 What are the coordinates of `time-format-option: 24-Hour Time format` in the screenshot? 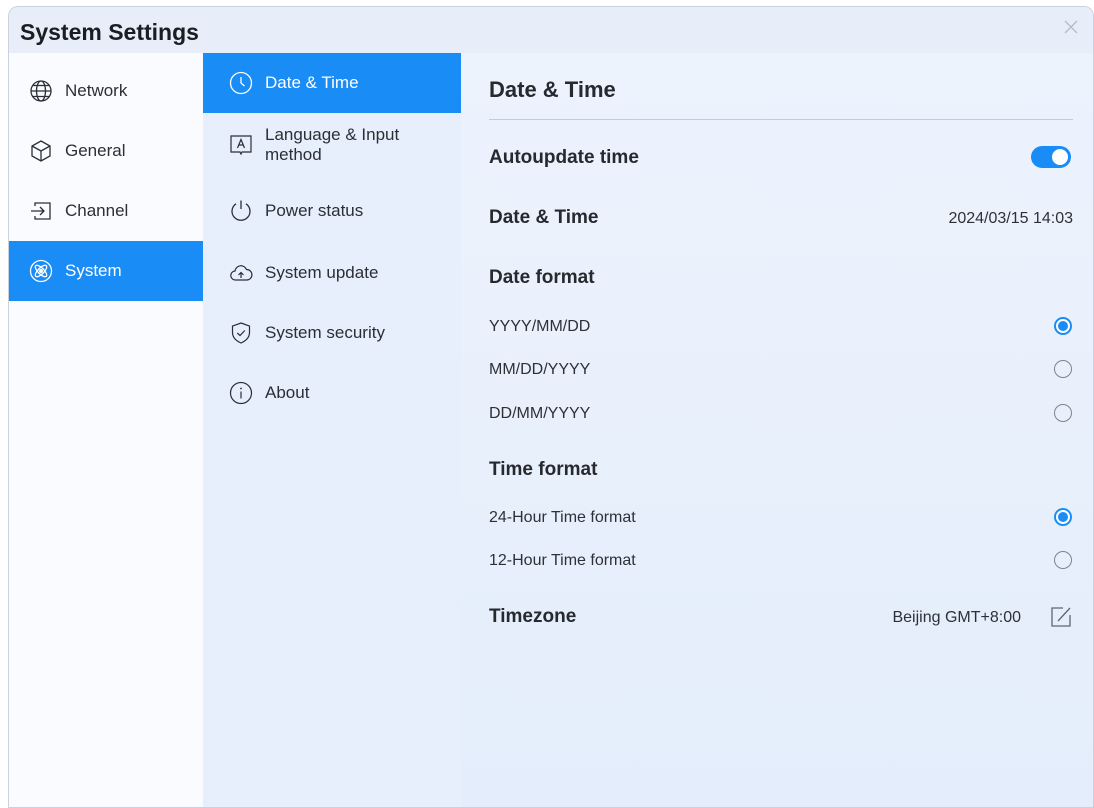 It's located at (562, 518).